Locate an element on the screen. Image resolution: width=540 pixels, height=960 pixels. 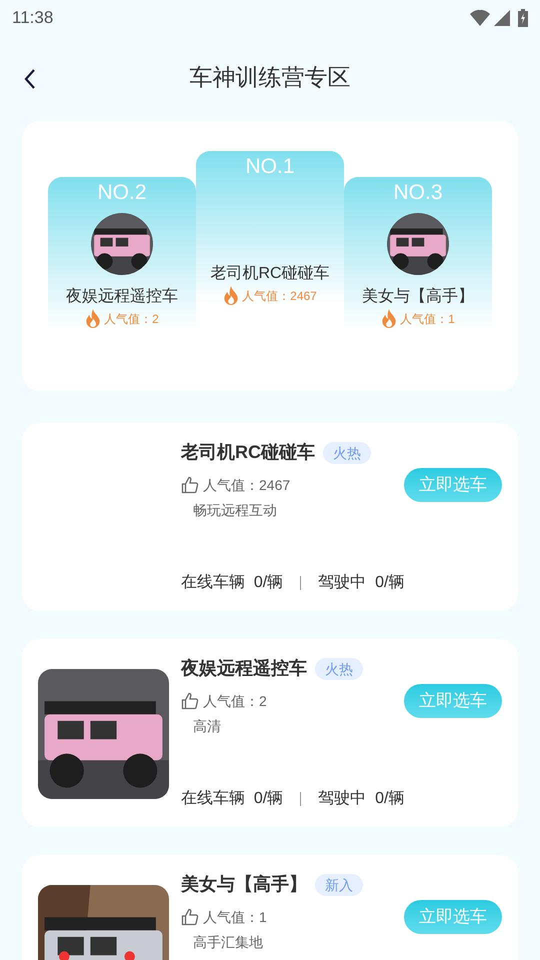
podium-card: NO.2 夜娱远程遥控车 人气值：2 is located at coordinates (122, 254).